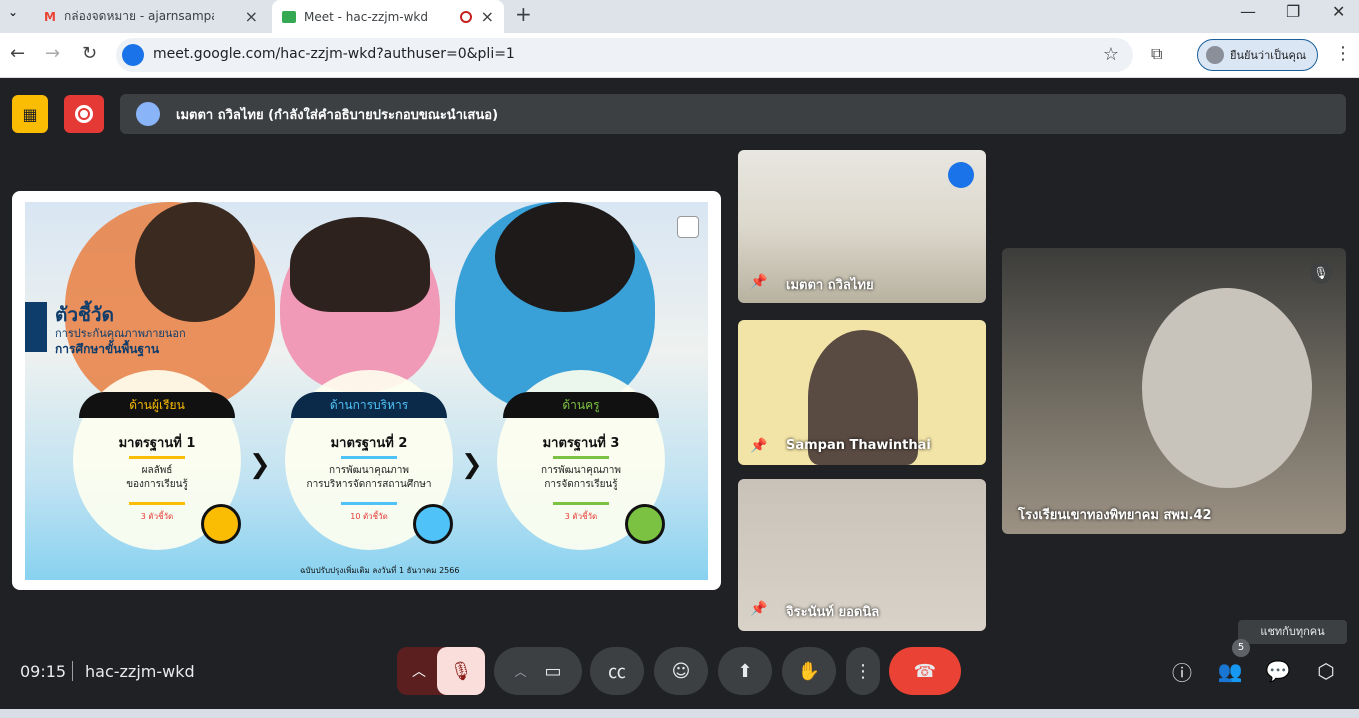 This screenshot has height=718, width=1359. What do you see at coordinates (369, 477) in the screenshot?
I see `card-desc: การพัฒนาคุณภาพ การบริหารจัดการสถานศึกษา` at bounding box center [369, 477].